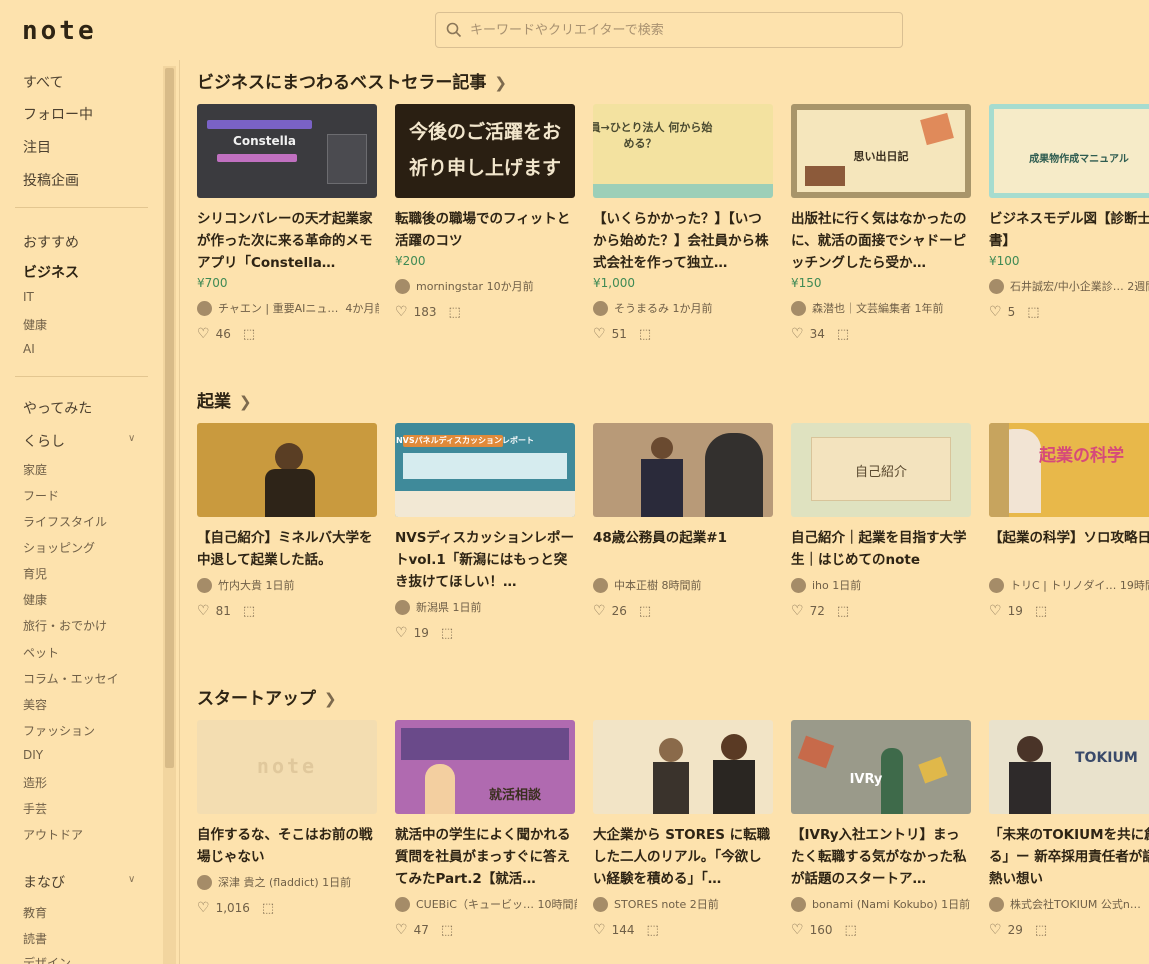 The width and height of the screenshot is (1149, 964). I want to click on article-thumbnail: Constella, so click(287, 151).